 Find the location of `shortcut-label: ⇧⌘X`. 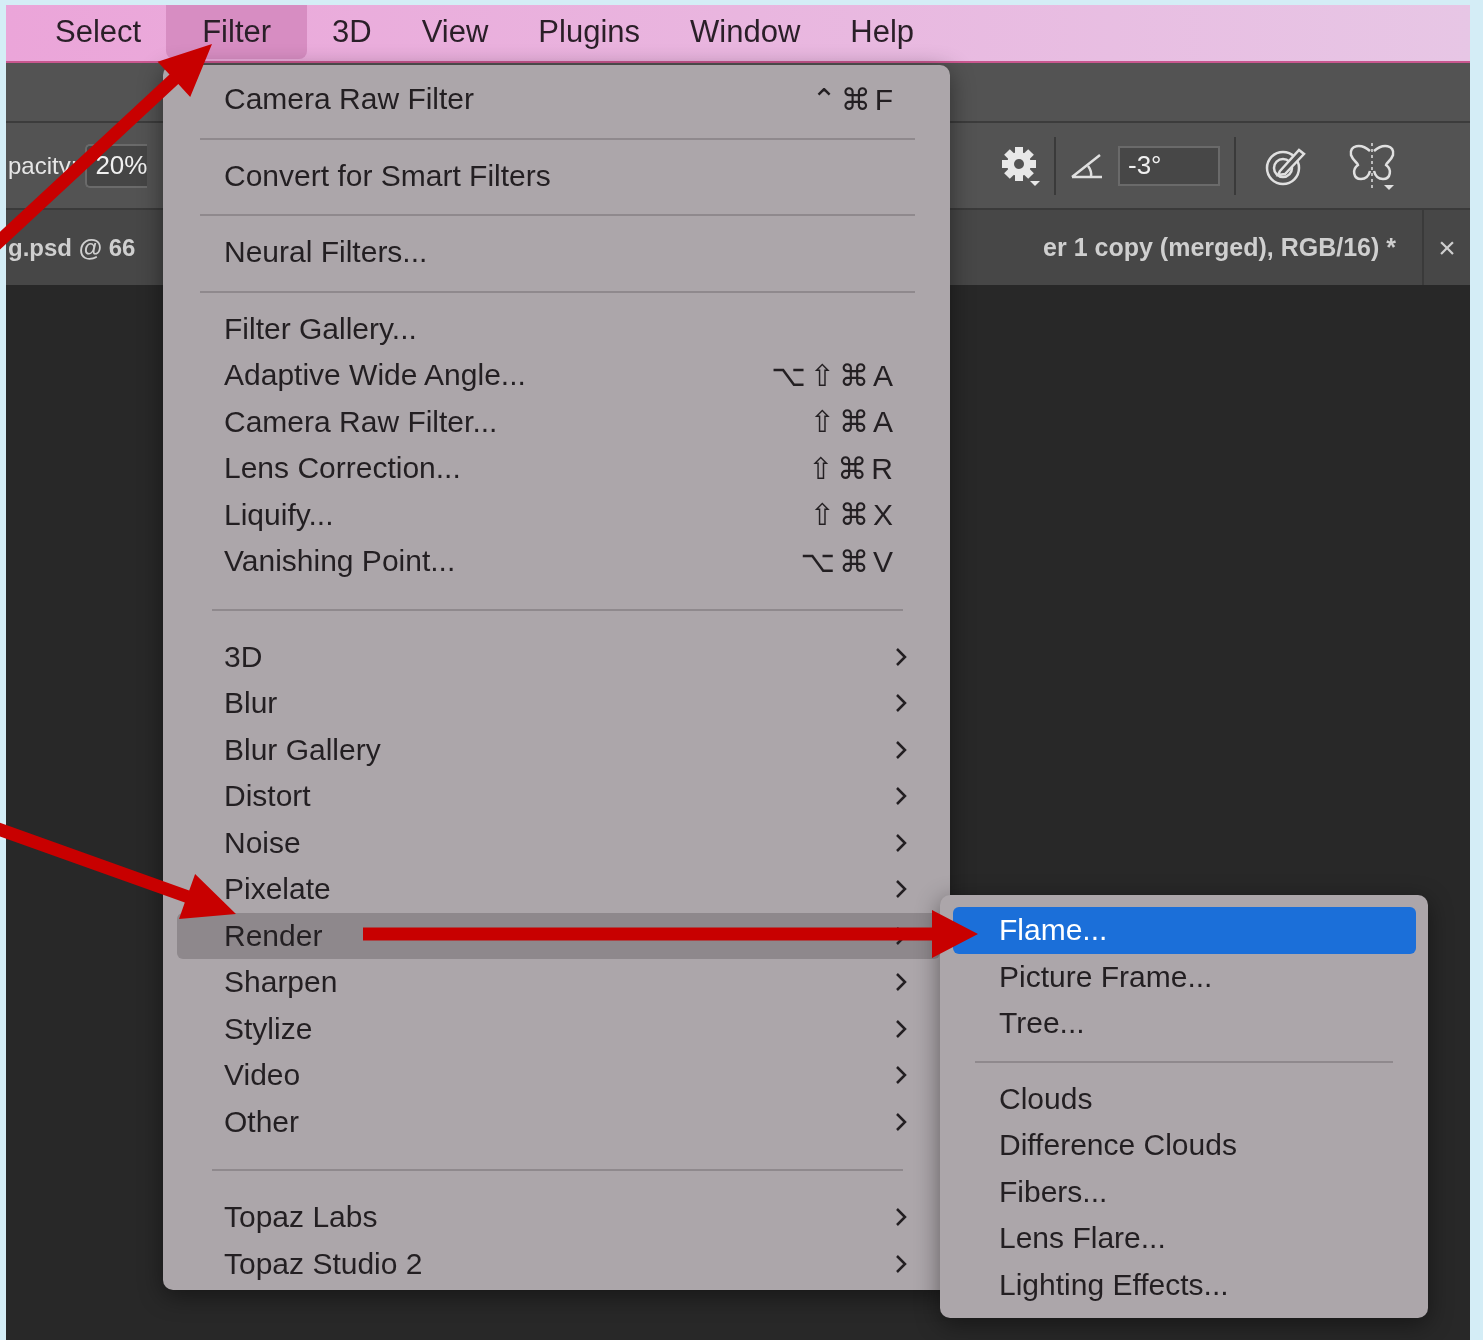

shortcut-label: ⇧⌘X is located at coordinates (853, 515).